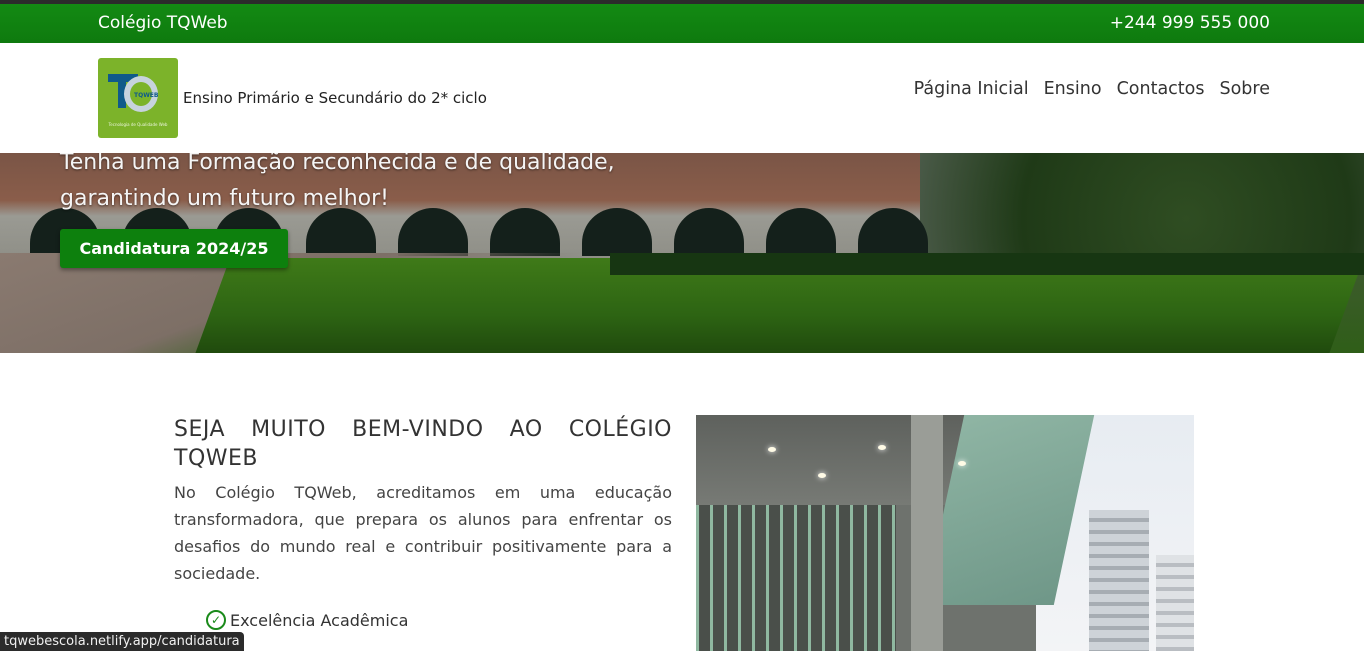 This screenshot has width=1364, height=651. What do you see at coordinates (163, 23) in the screenshot?
I see `school-name: Colégio TQWeb` at bounding box center [163, 23].